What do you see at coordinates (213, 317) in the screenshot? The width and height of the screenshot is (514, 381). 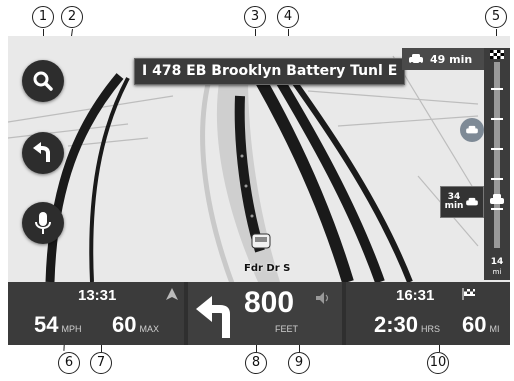 I see `turn-left-arrow-icon` at bounding box center [213, 317].